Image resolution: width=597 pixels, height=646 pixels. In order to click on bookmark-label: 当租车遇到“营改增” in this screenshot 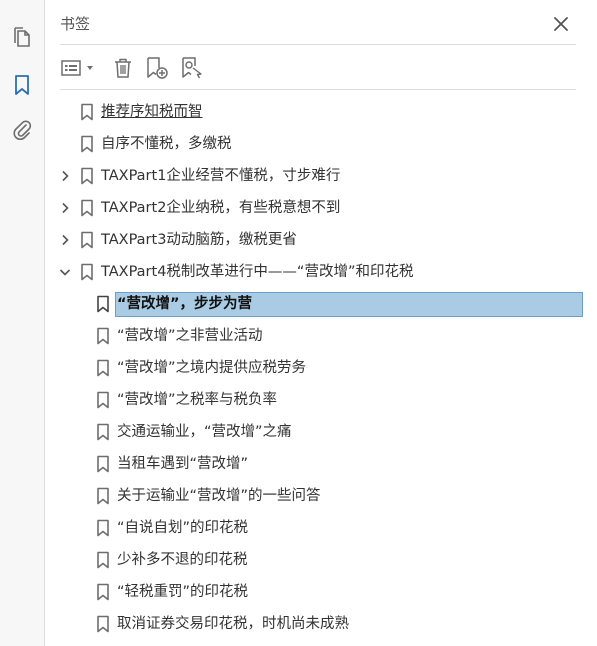, I will do `click(183, 464)`.